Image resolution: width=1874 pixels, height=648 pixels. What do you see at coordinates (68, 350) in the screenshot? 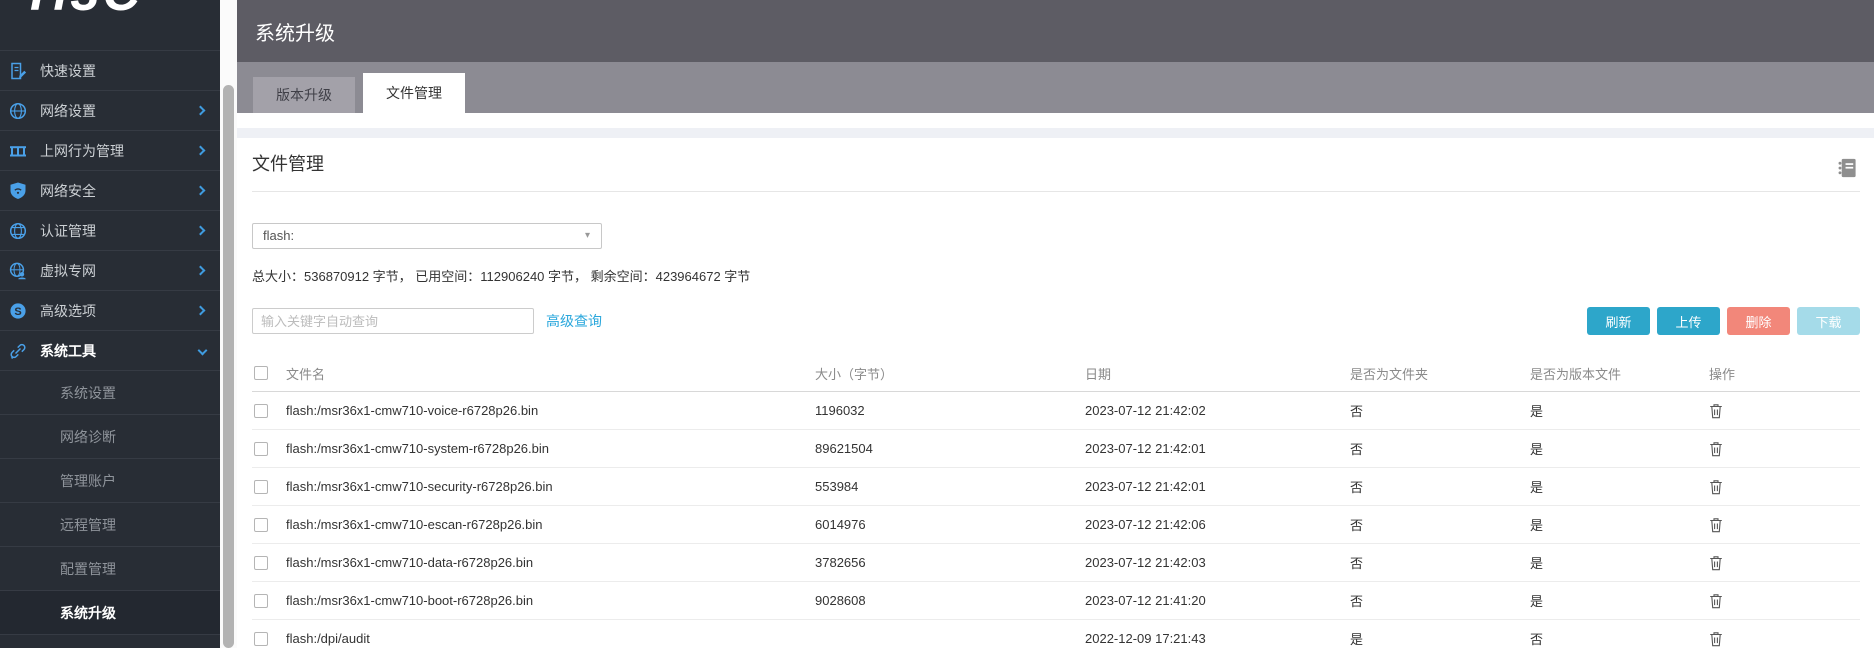
I see `sidebar-item-label: 系统工具` at bounding box center [68, 350].